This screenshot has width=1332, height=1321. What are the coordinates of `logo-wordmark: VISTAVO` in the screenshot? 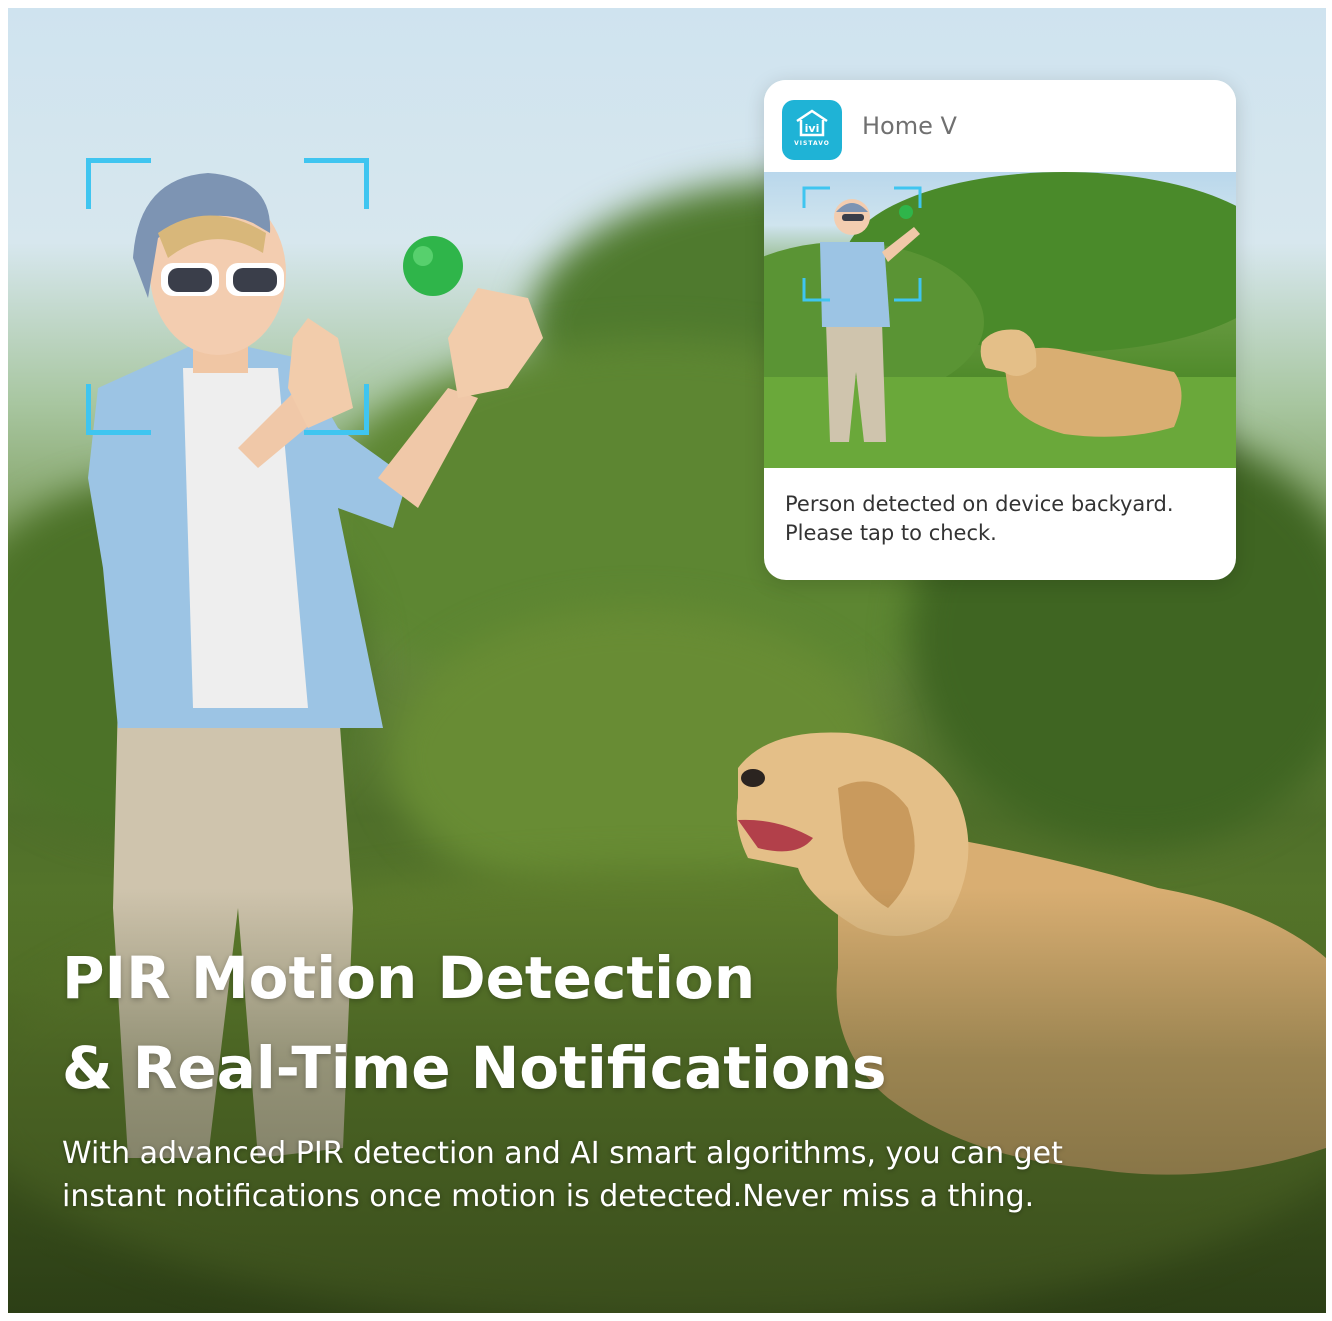 It's located at (812, 143).